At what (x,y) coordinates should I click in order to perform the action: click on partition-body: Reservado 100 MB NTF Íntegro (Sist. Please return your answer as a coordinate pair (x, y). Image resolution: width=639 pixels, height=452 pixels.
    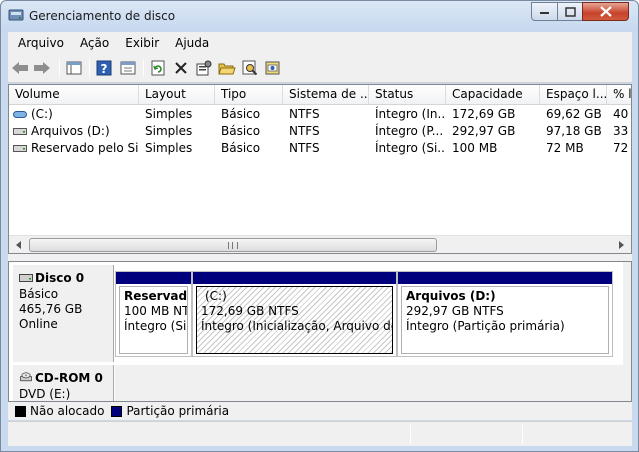
    Looking at the image, I should click on (153, 320).